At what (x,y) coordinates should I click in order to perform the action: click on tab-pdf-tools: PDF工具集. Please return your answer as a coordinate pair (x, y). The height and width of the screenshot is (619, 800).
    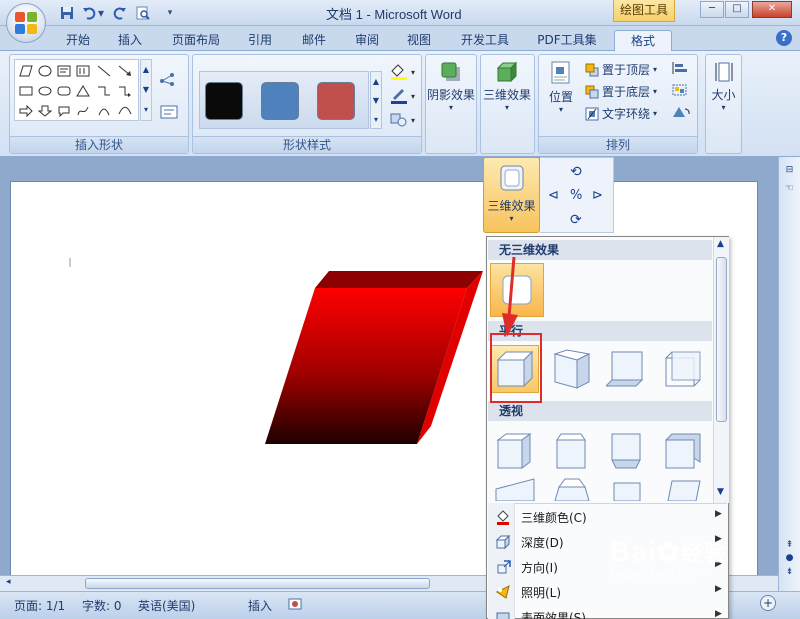
    Looking at the image, I should click on (567, 40).